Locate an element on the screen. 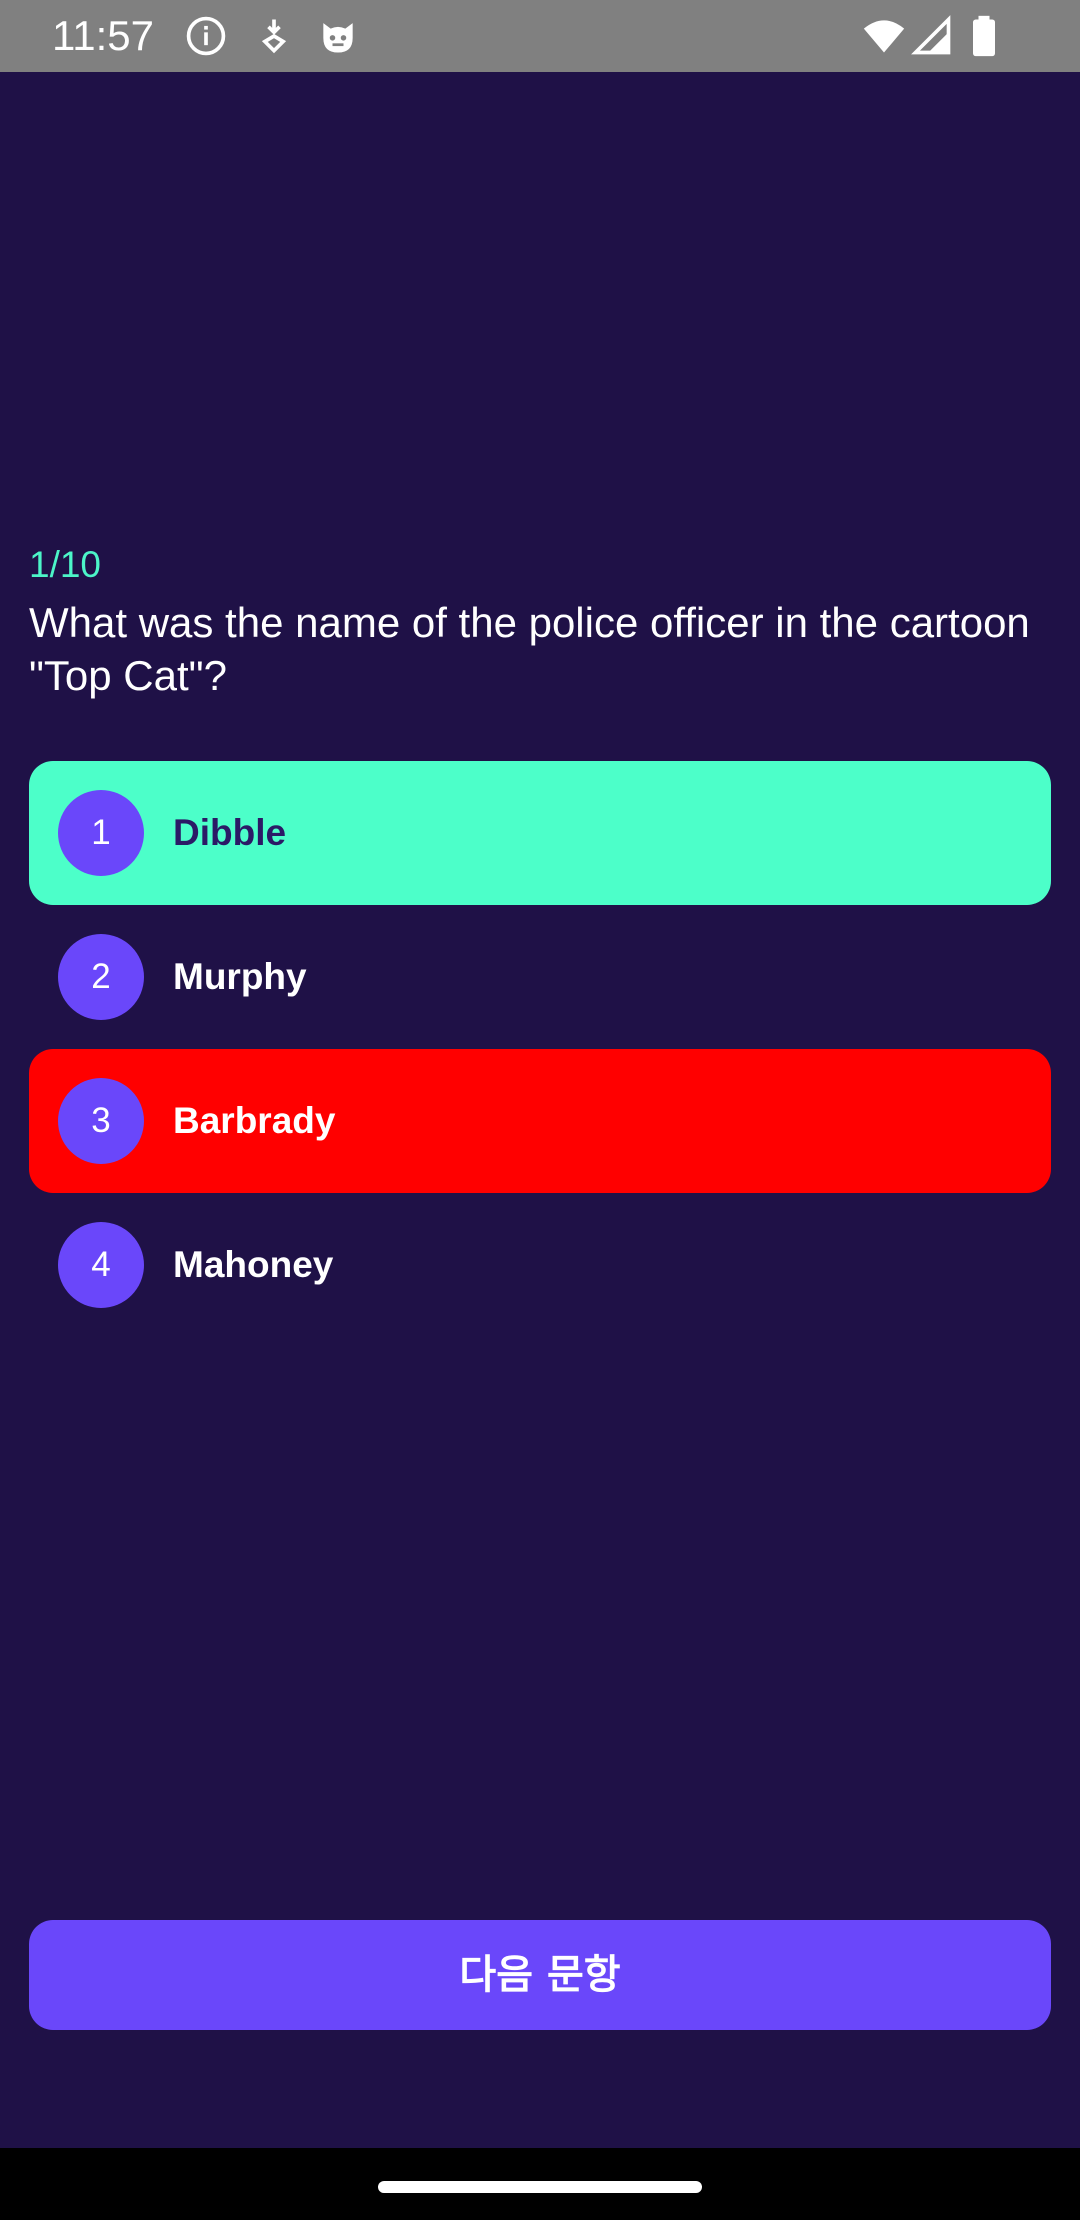 The width and height of the screenshot is (1080, 2220). answer-option-4: 4 Mahoney is located at coordinates (540, 1265).